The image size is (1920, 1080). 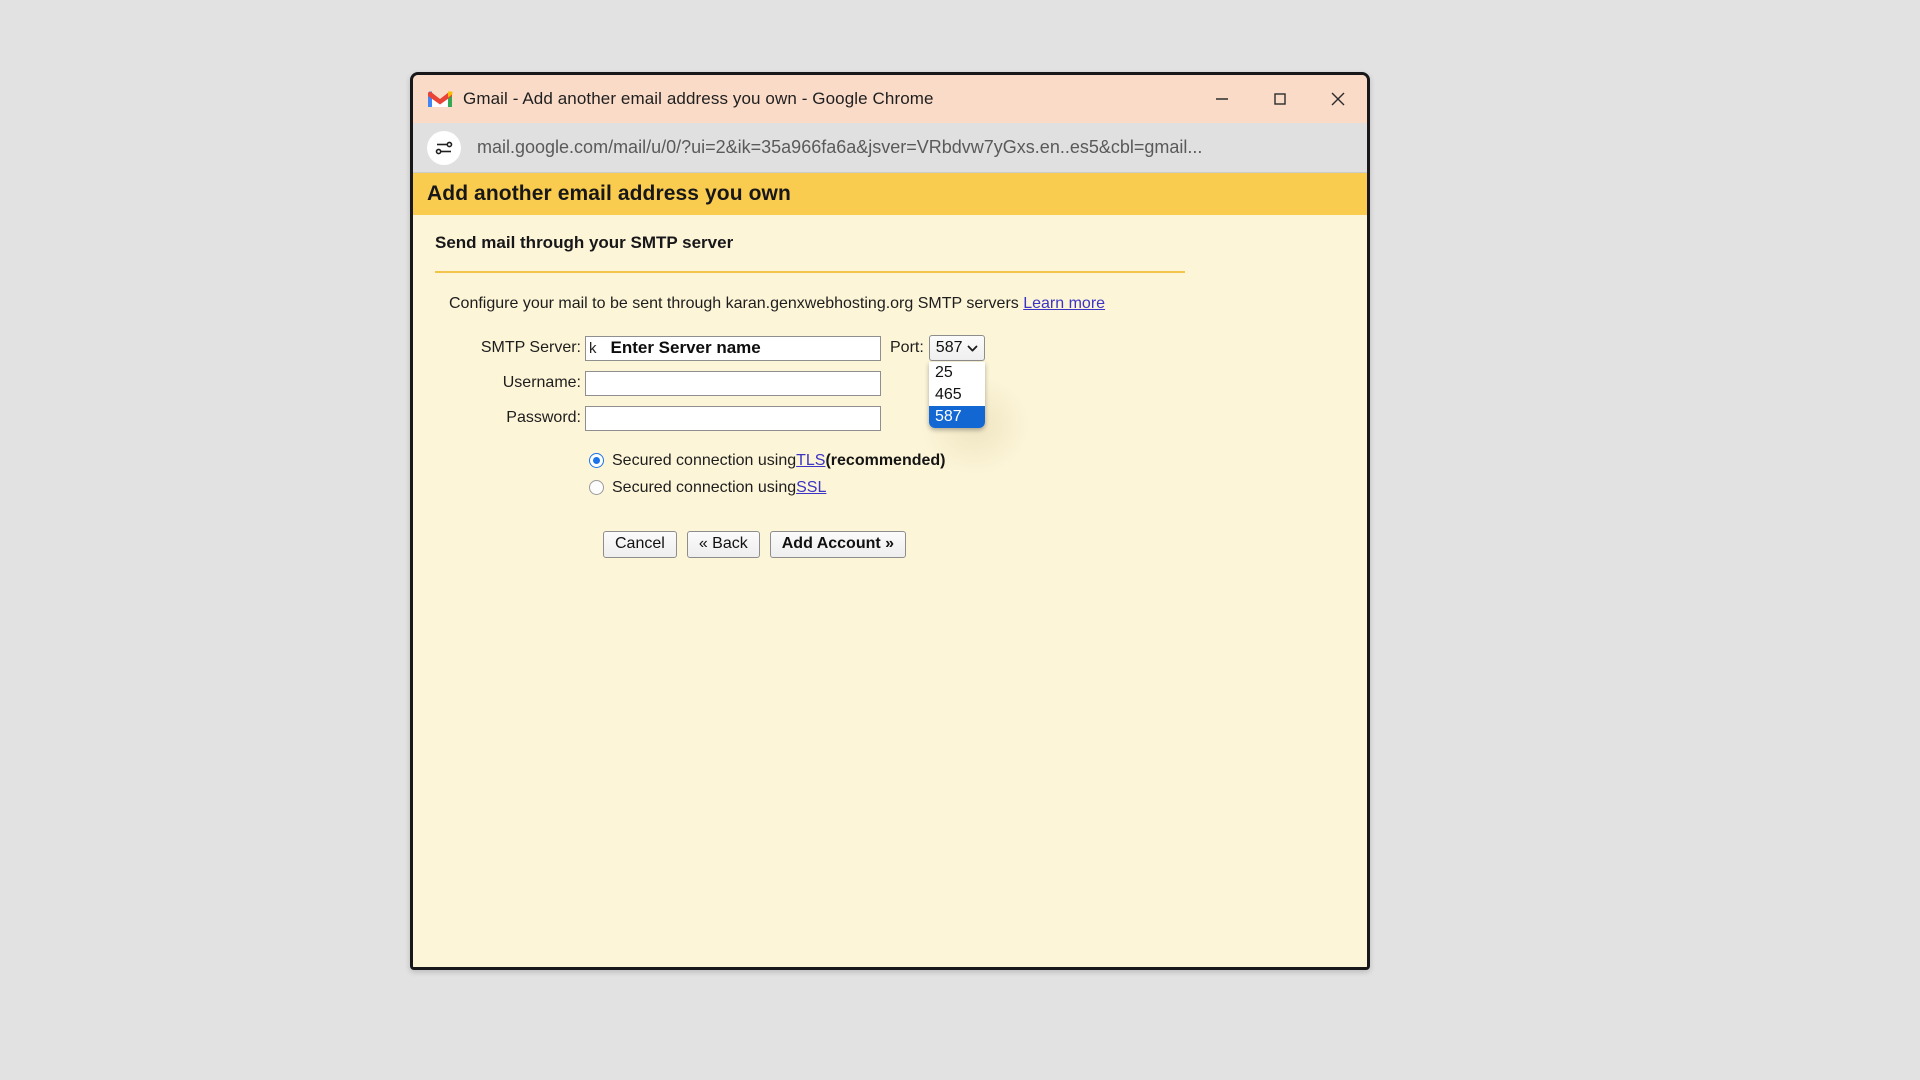 I want to click on password-label: Password:, so click(x=543, y=417).